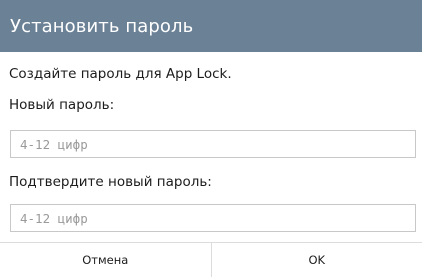 The width and height of the screenshot is (422, 277). What do you see at coordinates (213, 218) in the screenshot?
I see `confirm-password-input` at bounding box center [213, 218].